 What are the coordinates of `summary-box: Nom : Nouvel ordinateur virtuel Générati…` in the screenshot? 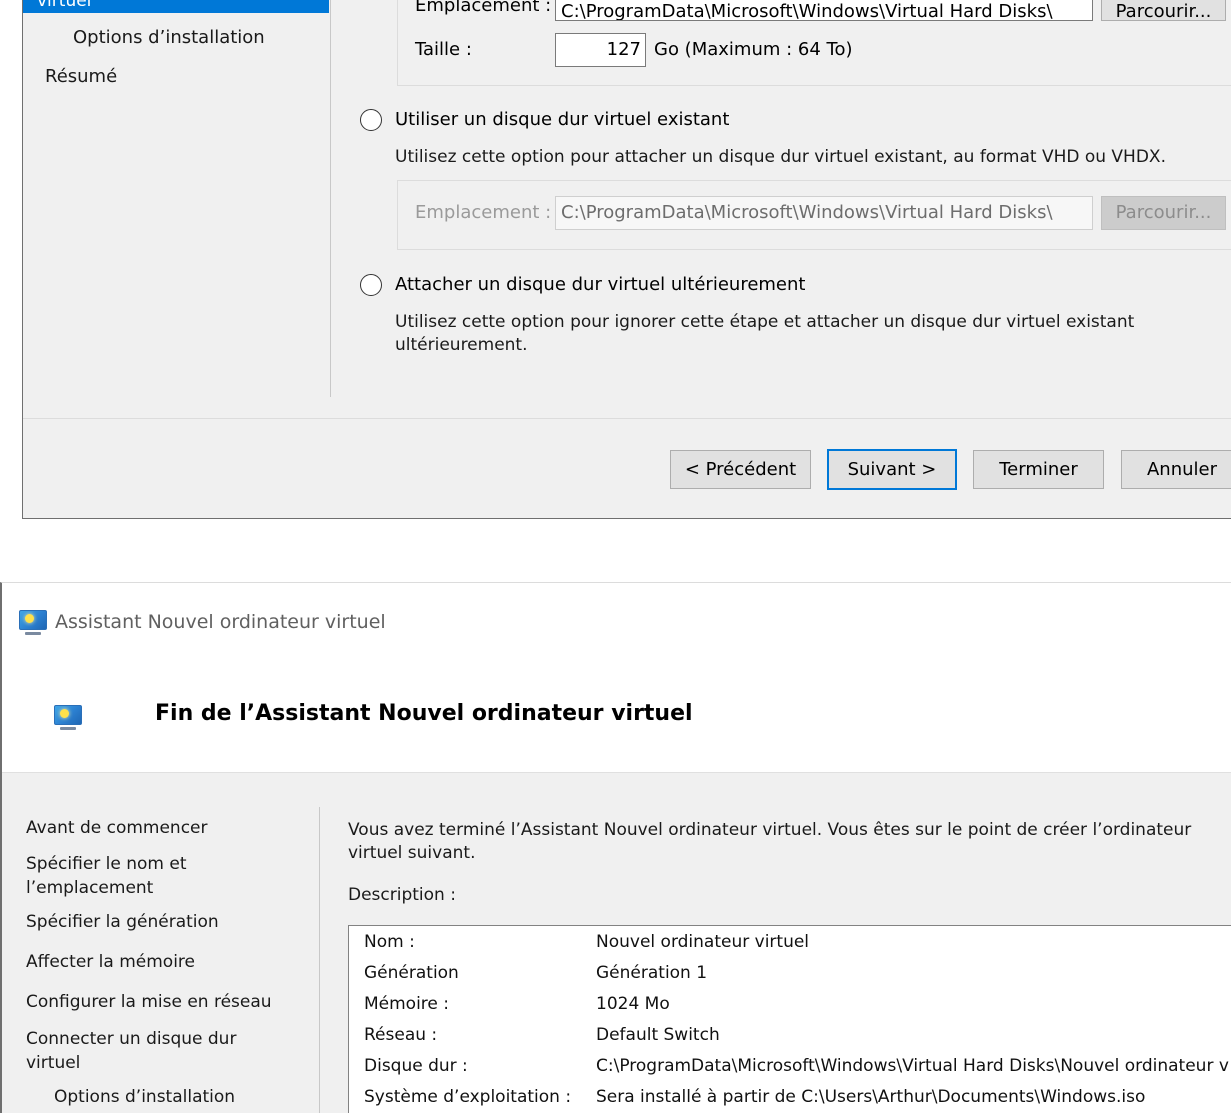 It's located at (789, 1019).